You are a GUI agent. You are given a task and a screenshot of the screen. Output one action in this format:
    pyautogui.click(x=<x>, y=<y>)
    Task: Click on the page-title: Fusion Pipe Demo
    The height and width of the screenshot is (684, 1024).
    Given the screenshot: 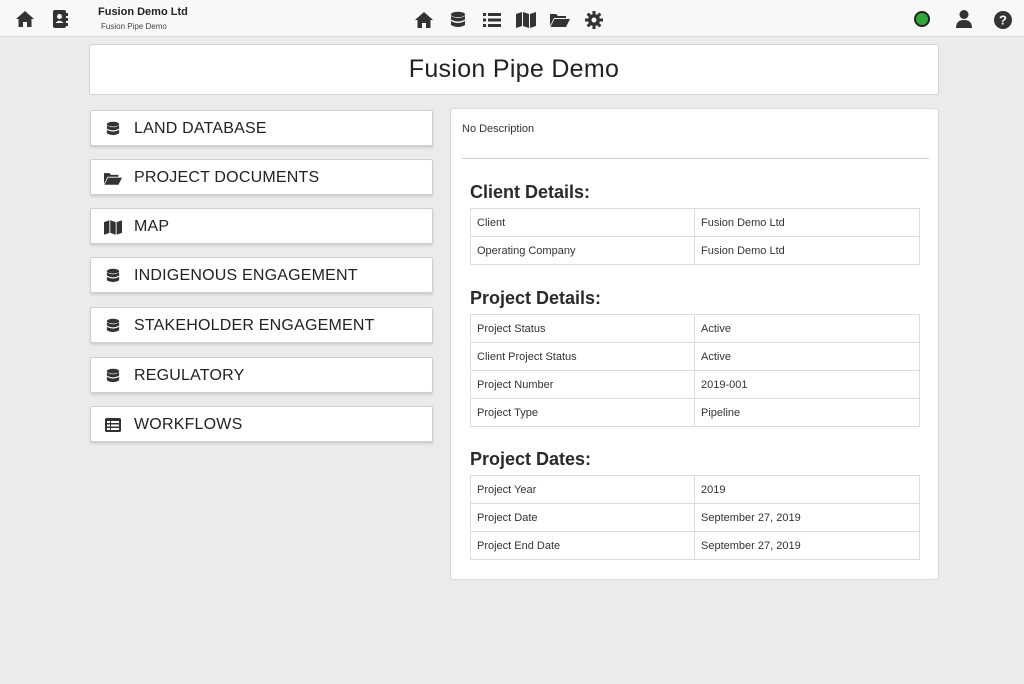 What is the action you would take?
    pyautogui.click(x=514, y=69)
    